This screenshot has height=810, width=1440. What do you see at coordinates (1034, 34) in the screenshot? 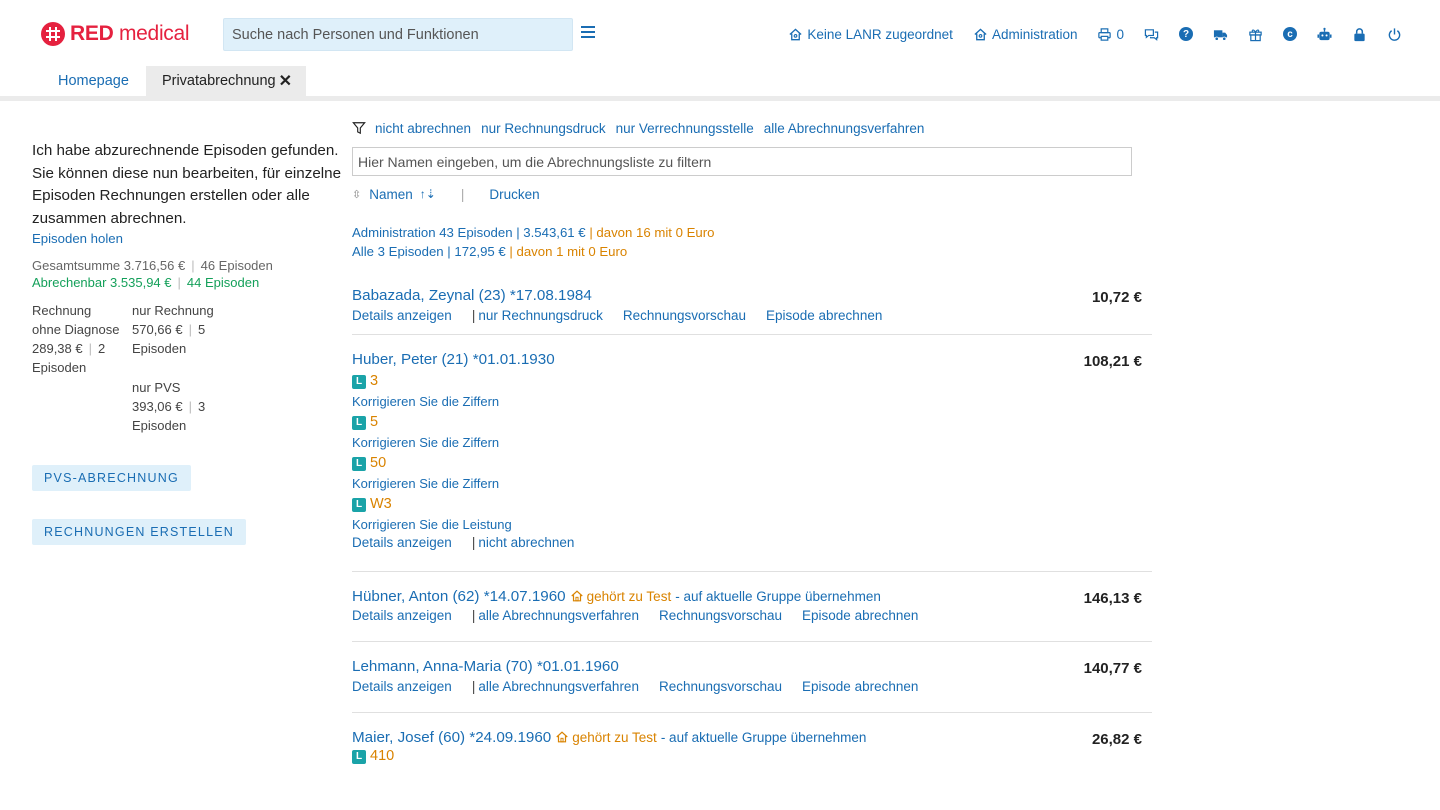
I see `administration-label: Administration` at bounding box center [1034, 34].